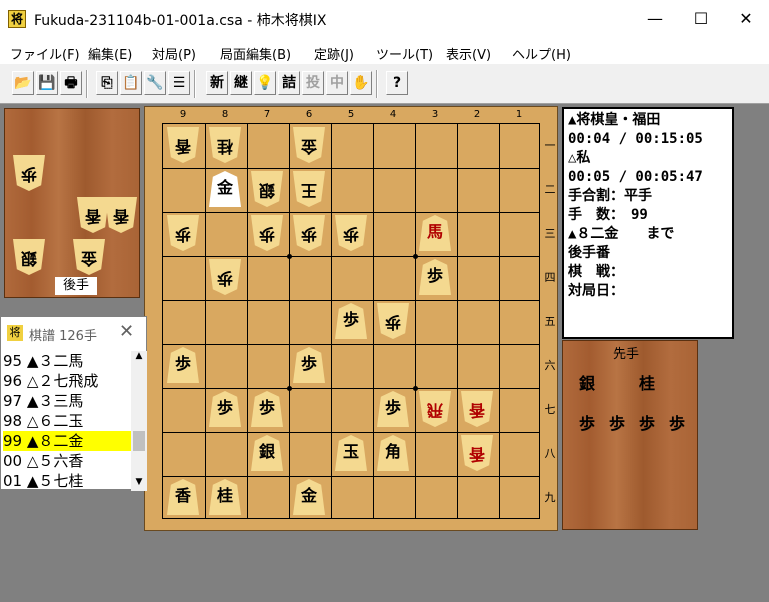 The image size is (769, 602). Describe the element at coordinates (626, 354) in the screenshot. I see `sente-label: 先手` at that location.